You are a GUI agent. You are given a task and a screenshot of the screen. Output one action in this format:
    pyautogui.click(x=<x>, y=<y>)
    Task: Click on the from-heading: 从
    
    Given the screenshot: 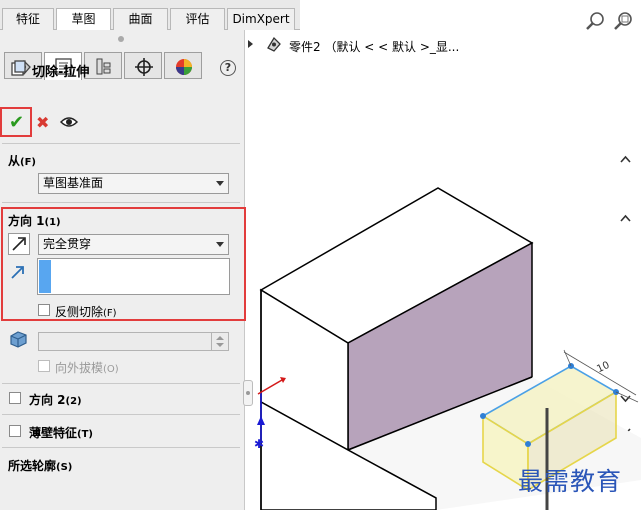 What is the action you would take?
    pyautogui.click(x=14, y=161)
    